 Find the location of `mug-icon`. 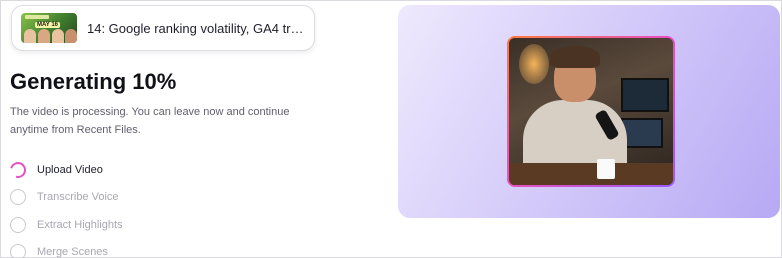

mug-icon is located at coordinates (606, 169).